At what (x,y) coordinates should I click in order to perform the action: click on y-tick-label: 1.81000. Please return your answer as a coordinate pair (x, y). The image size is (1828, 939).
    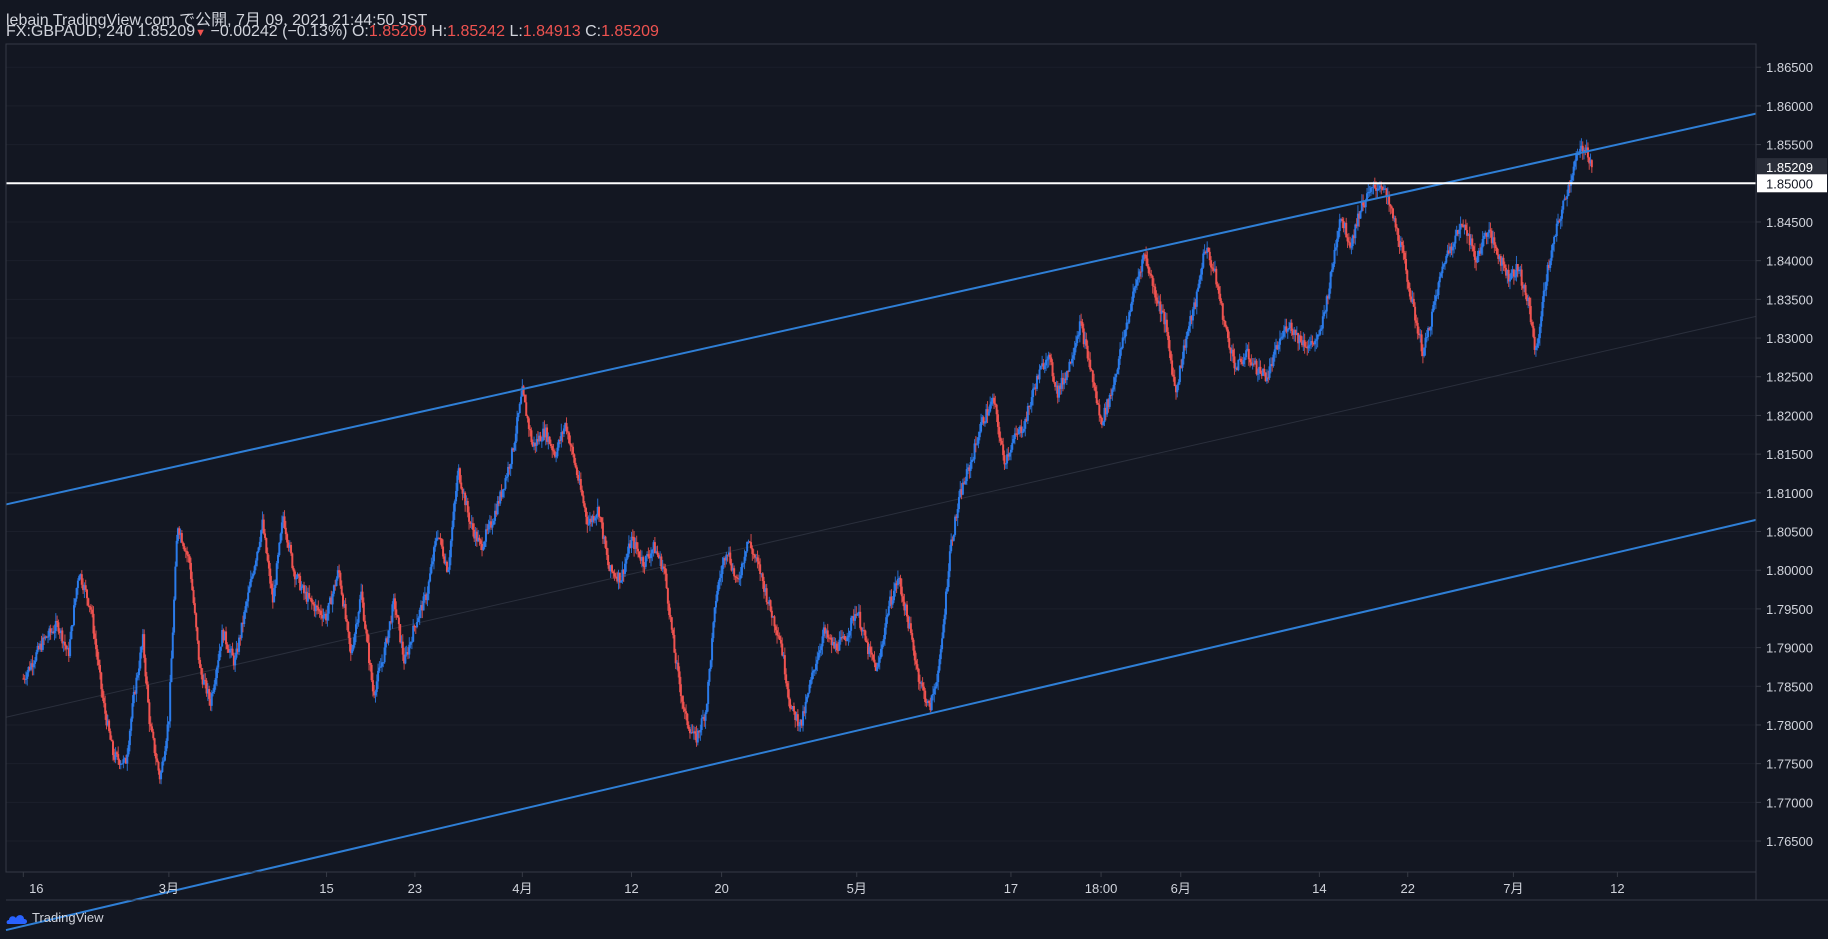
    Looking at the image, I should click on (1789, 493).